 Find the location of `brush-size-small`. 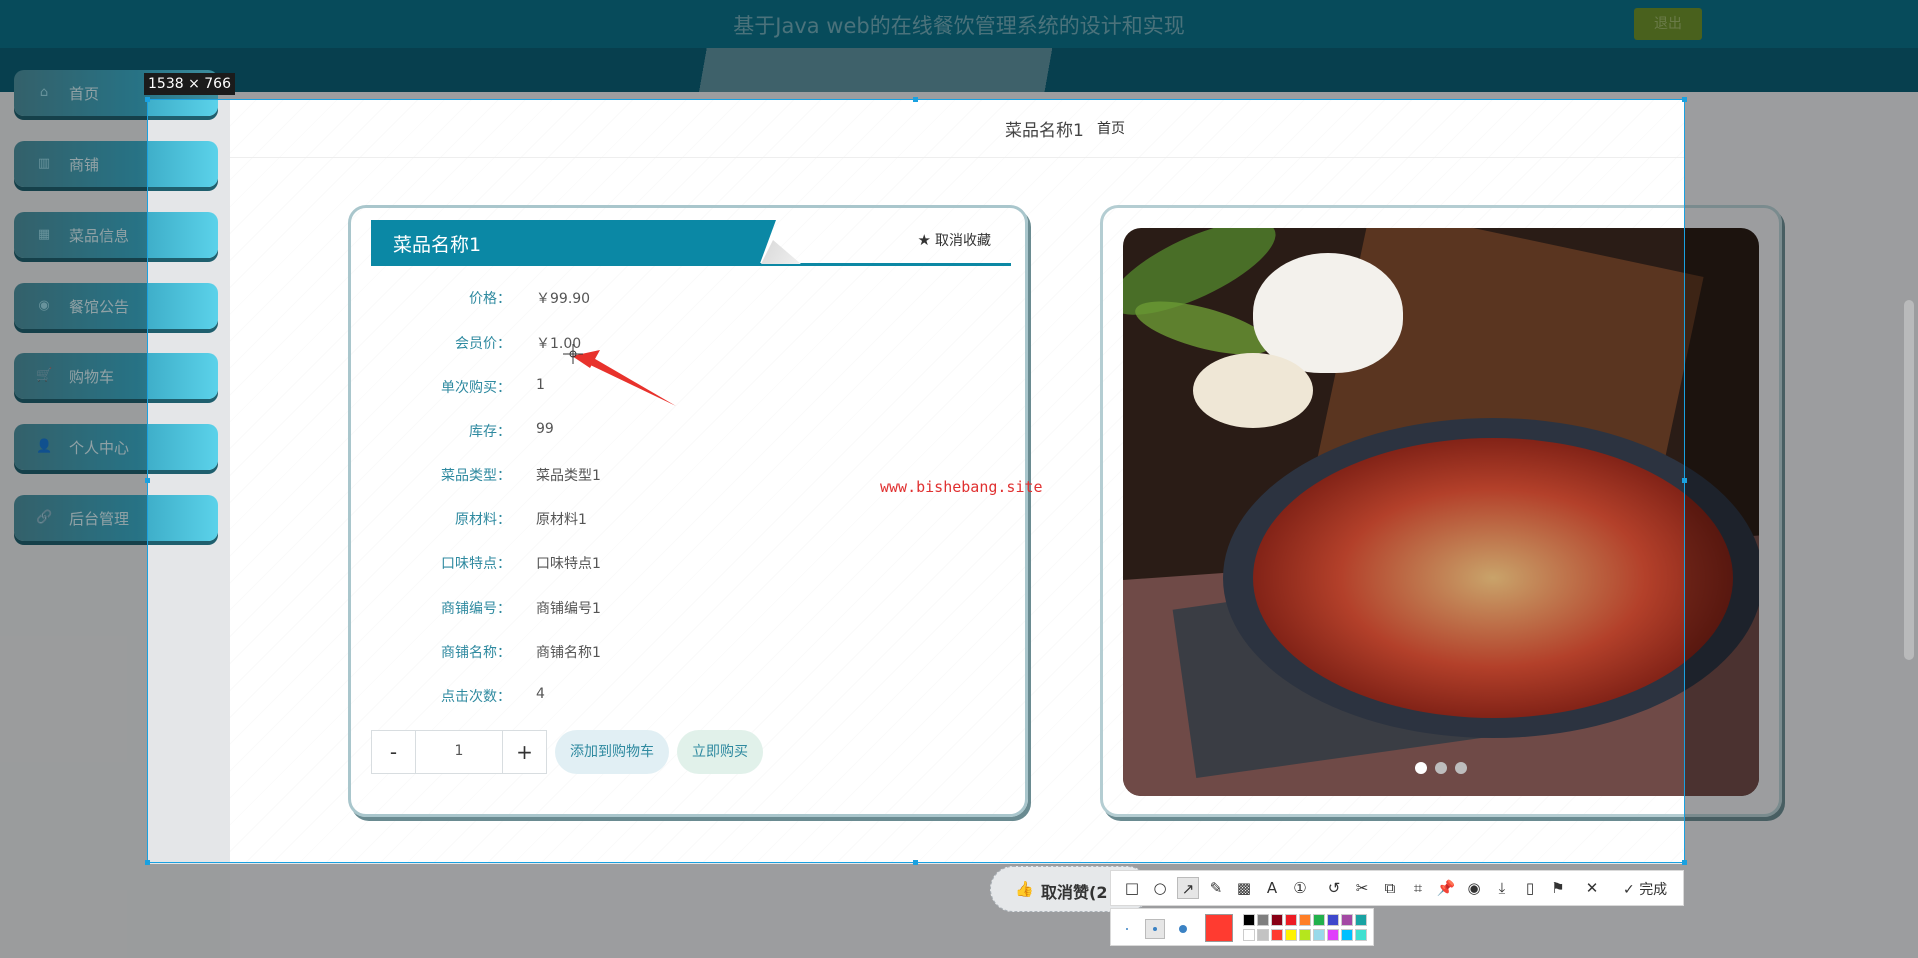

brush-size-small is located at coordinates (1127, 929).